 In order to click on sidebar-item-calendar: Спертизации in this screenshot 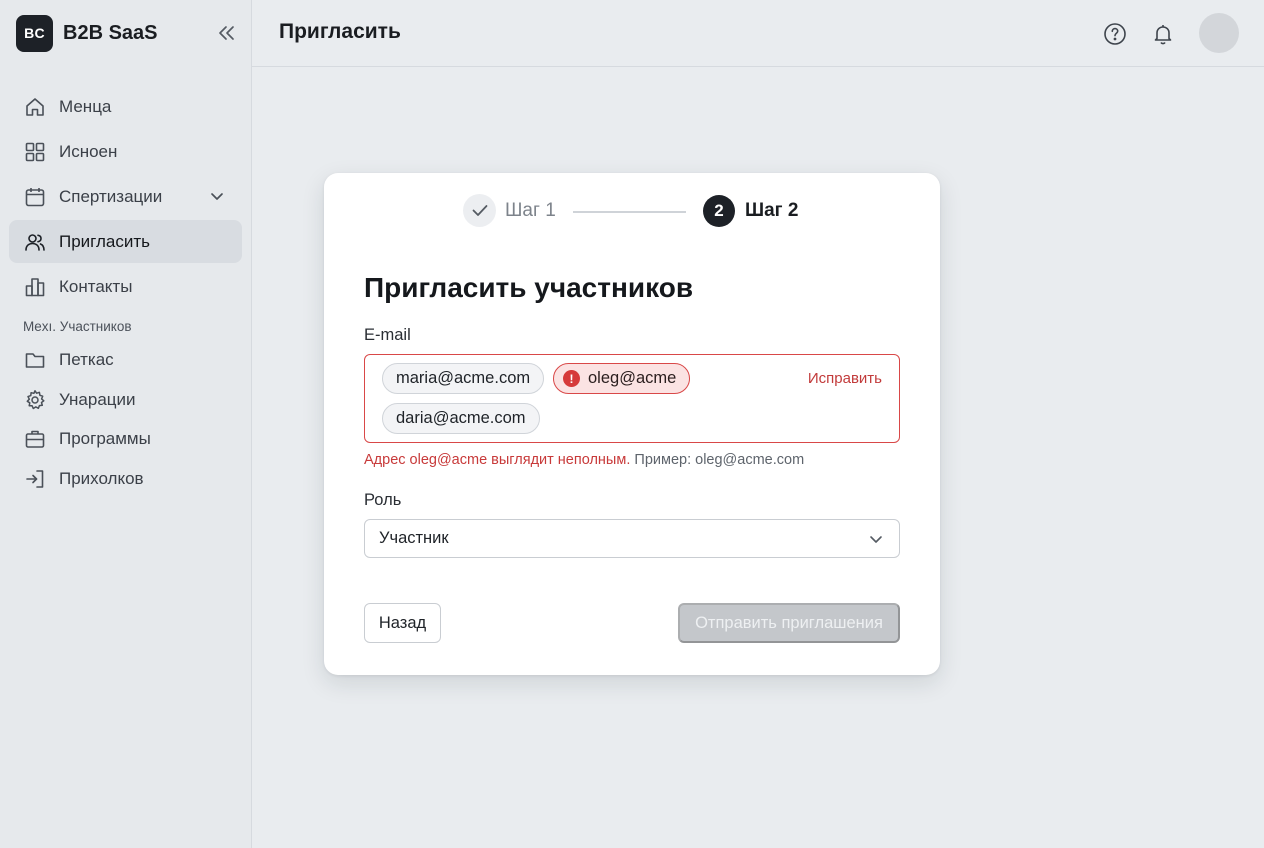, I will do `click(125, 196)`.